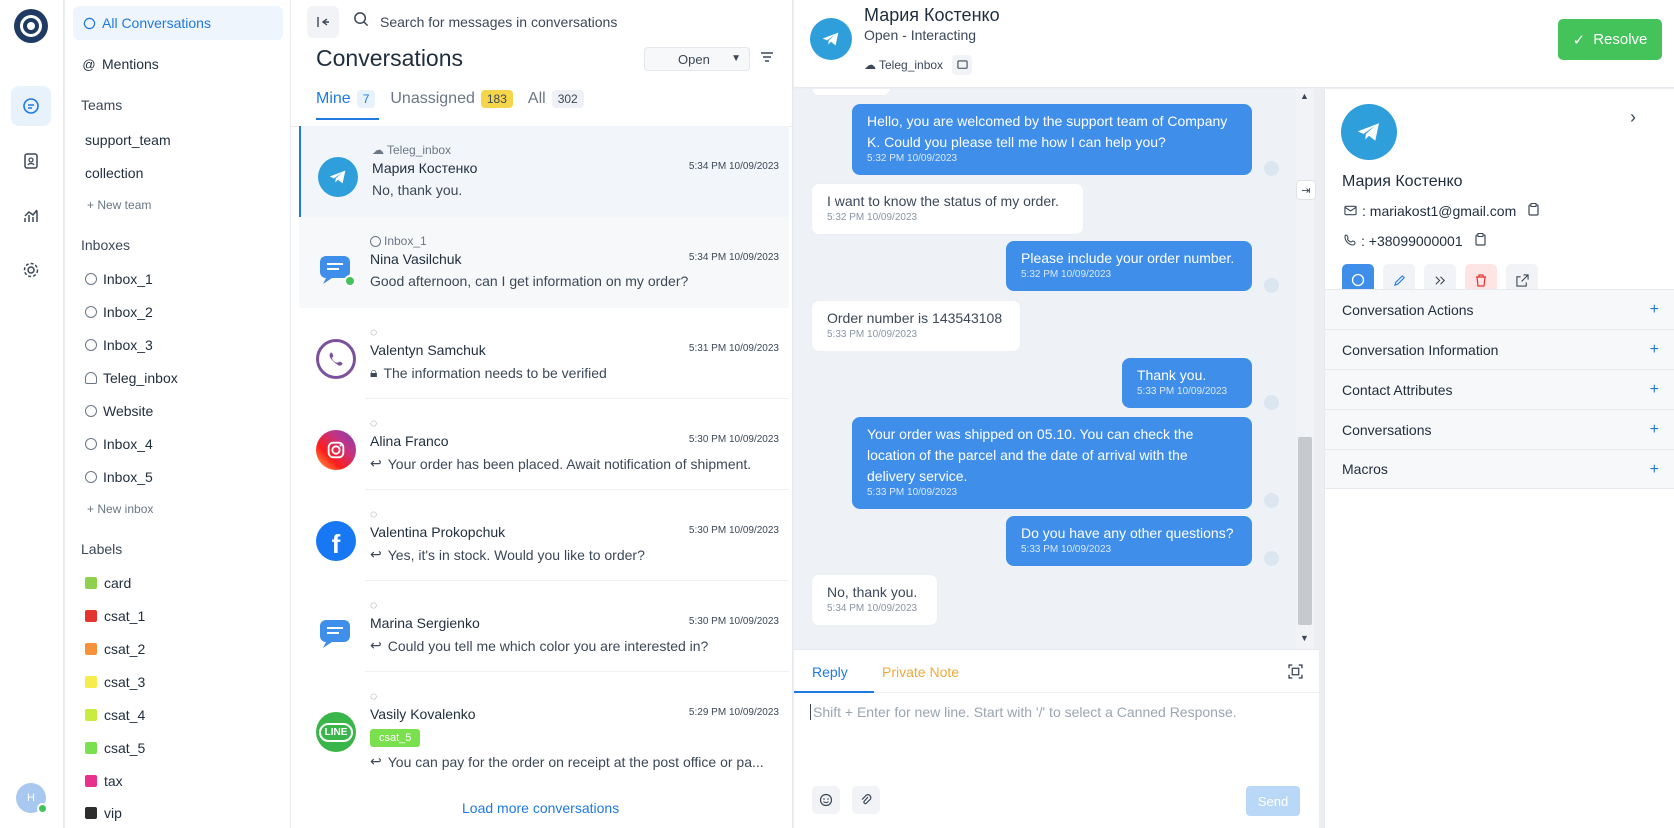 This screenshot has width=1674, height=828. Describe the element at coordinates (119, 477) in the screenshot. I see `sidebar-item-inbox: Inbox_5` at that location.